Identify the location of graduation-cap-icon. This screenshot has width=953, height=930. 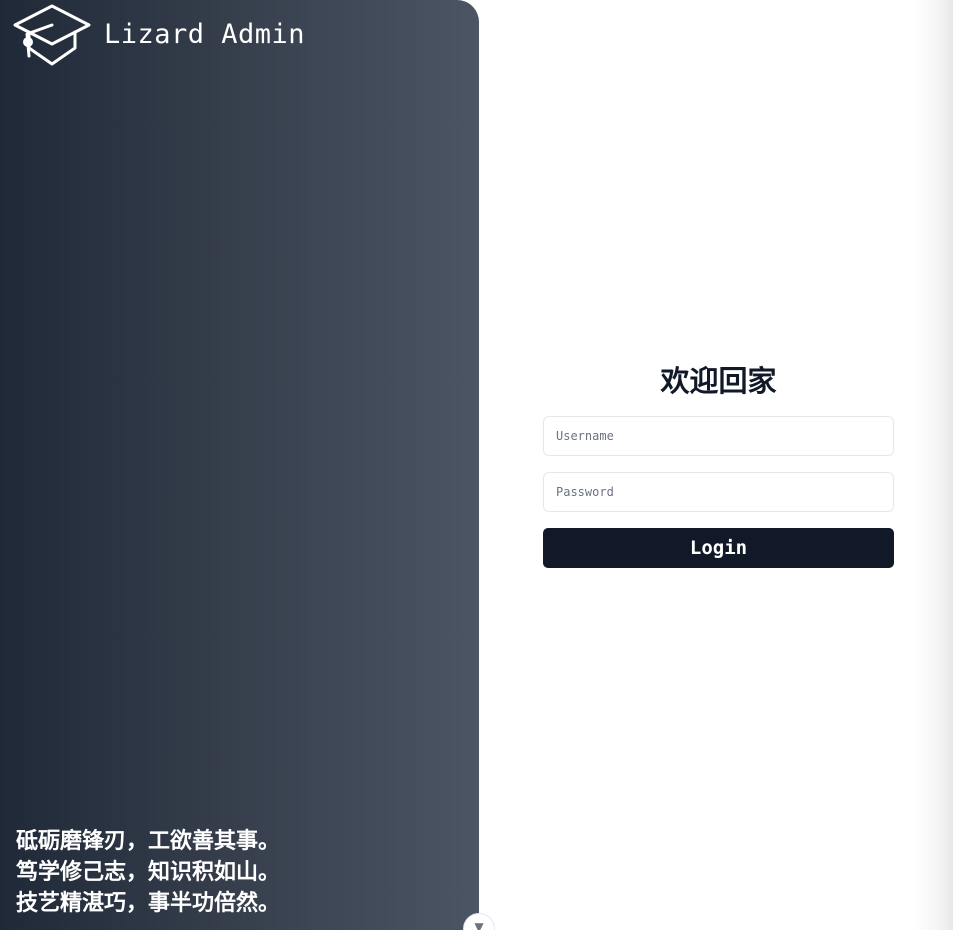
(52, 35).